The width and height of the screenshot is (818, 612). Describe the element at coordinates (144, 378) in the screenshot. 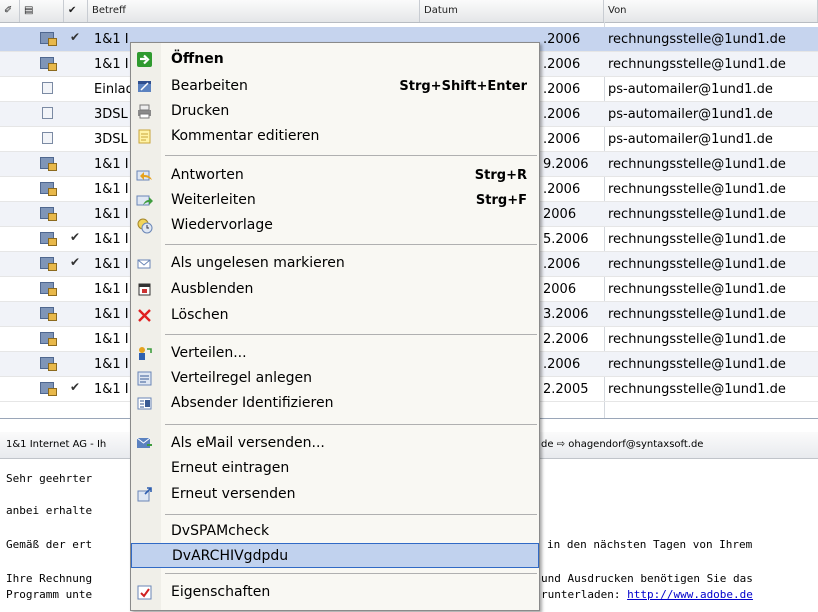

I see `distribution-rule-icon` at that location.